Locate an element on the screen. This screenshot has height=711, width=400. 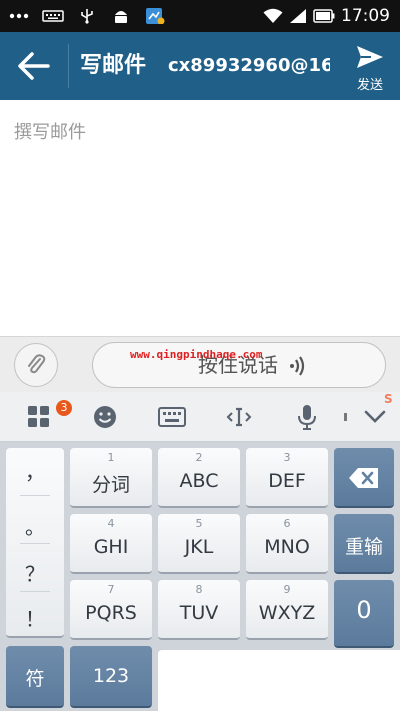
key-label: JKL is located at coordinates (199, 547).